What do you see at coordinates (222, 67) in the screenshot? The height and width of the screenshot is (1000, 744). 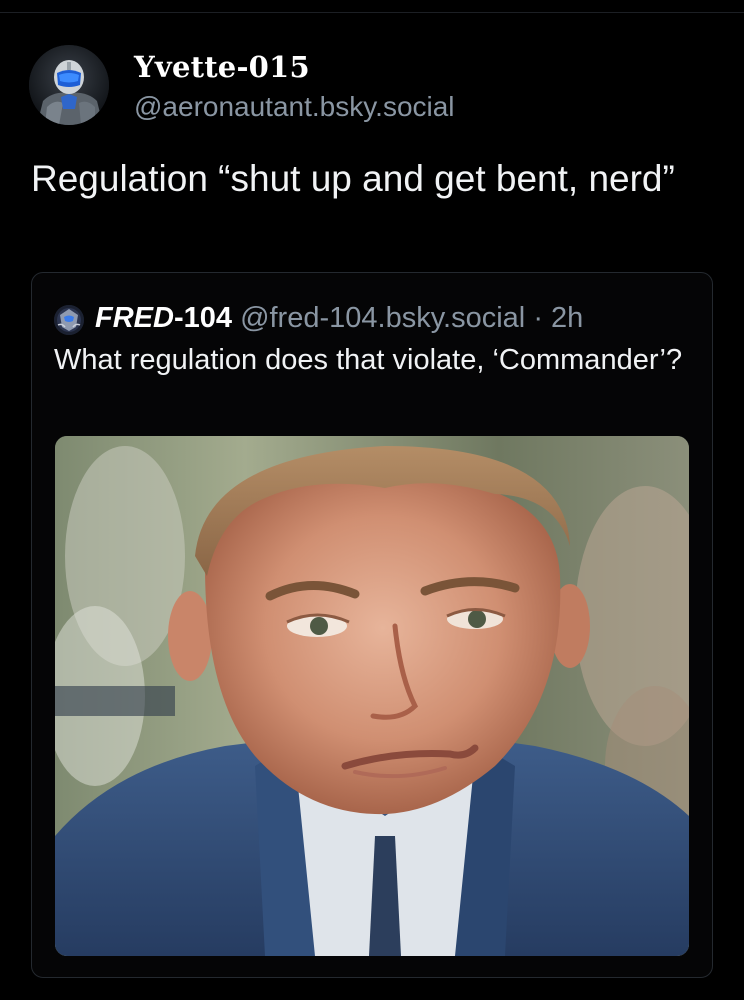 I see `author-display-name: Yvette-015` at bounding box center [222, 67].